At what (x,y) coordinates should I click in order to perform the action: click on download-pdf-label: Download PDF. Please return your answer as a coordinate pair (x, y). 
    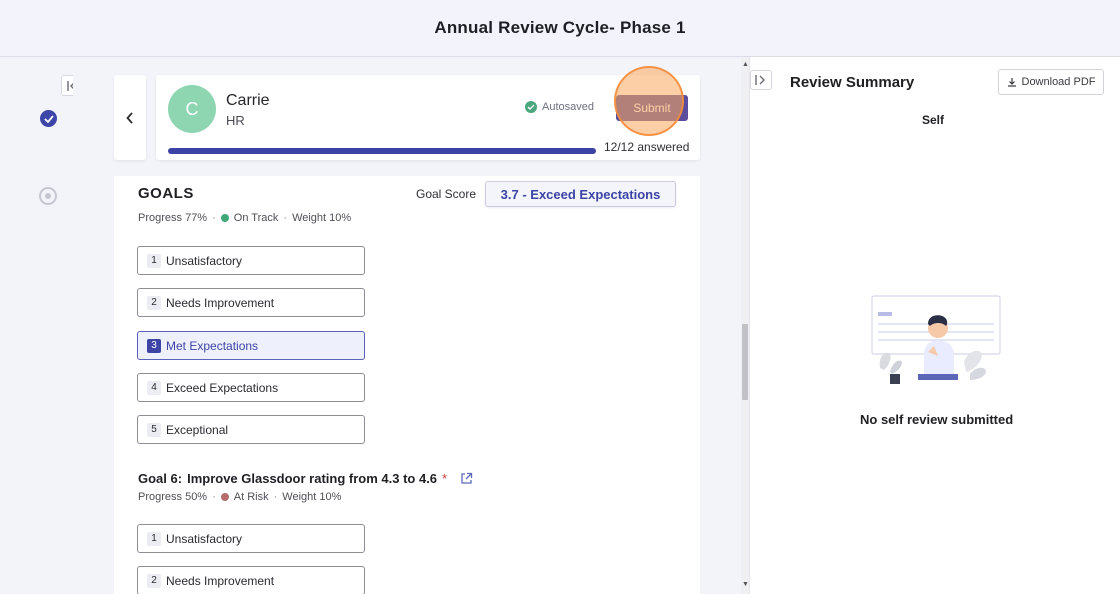
    Looking at the image, I should click on (1058, 82).